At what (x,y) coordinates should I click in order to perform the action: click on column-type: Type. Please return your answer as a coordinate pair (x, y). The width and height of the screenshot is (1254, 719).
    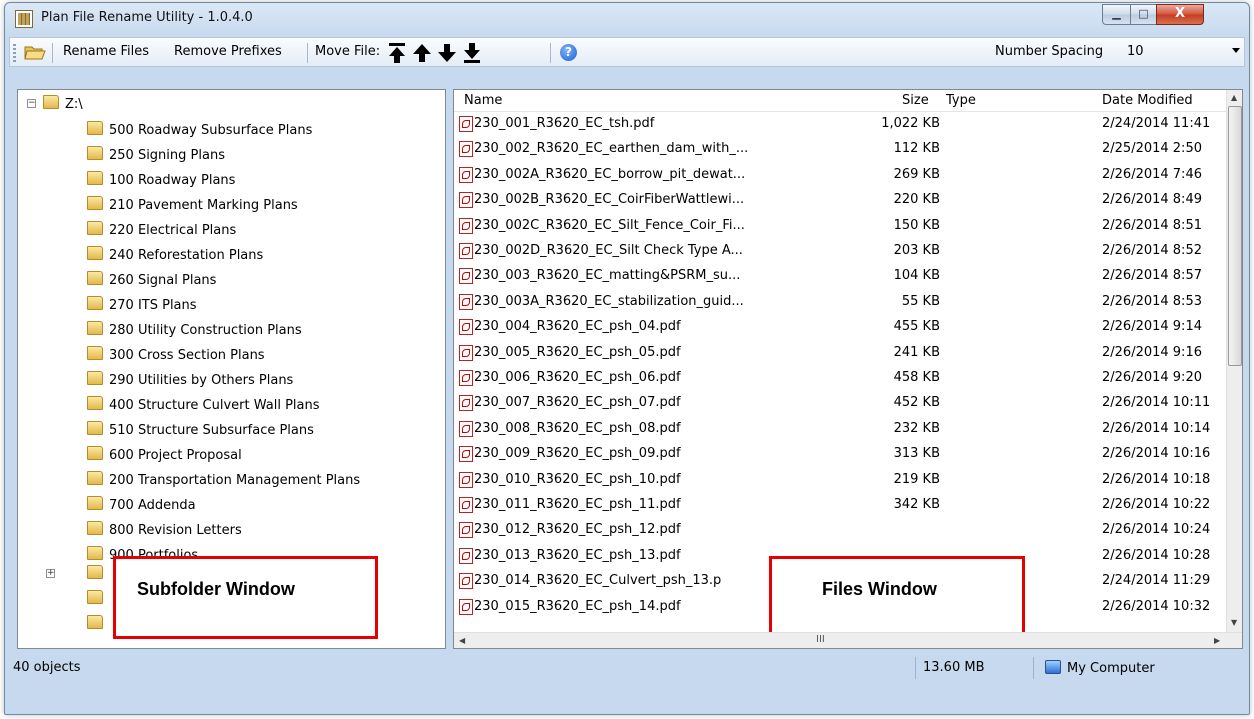
    Looking at the image, I should click on (961, 100).